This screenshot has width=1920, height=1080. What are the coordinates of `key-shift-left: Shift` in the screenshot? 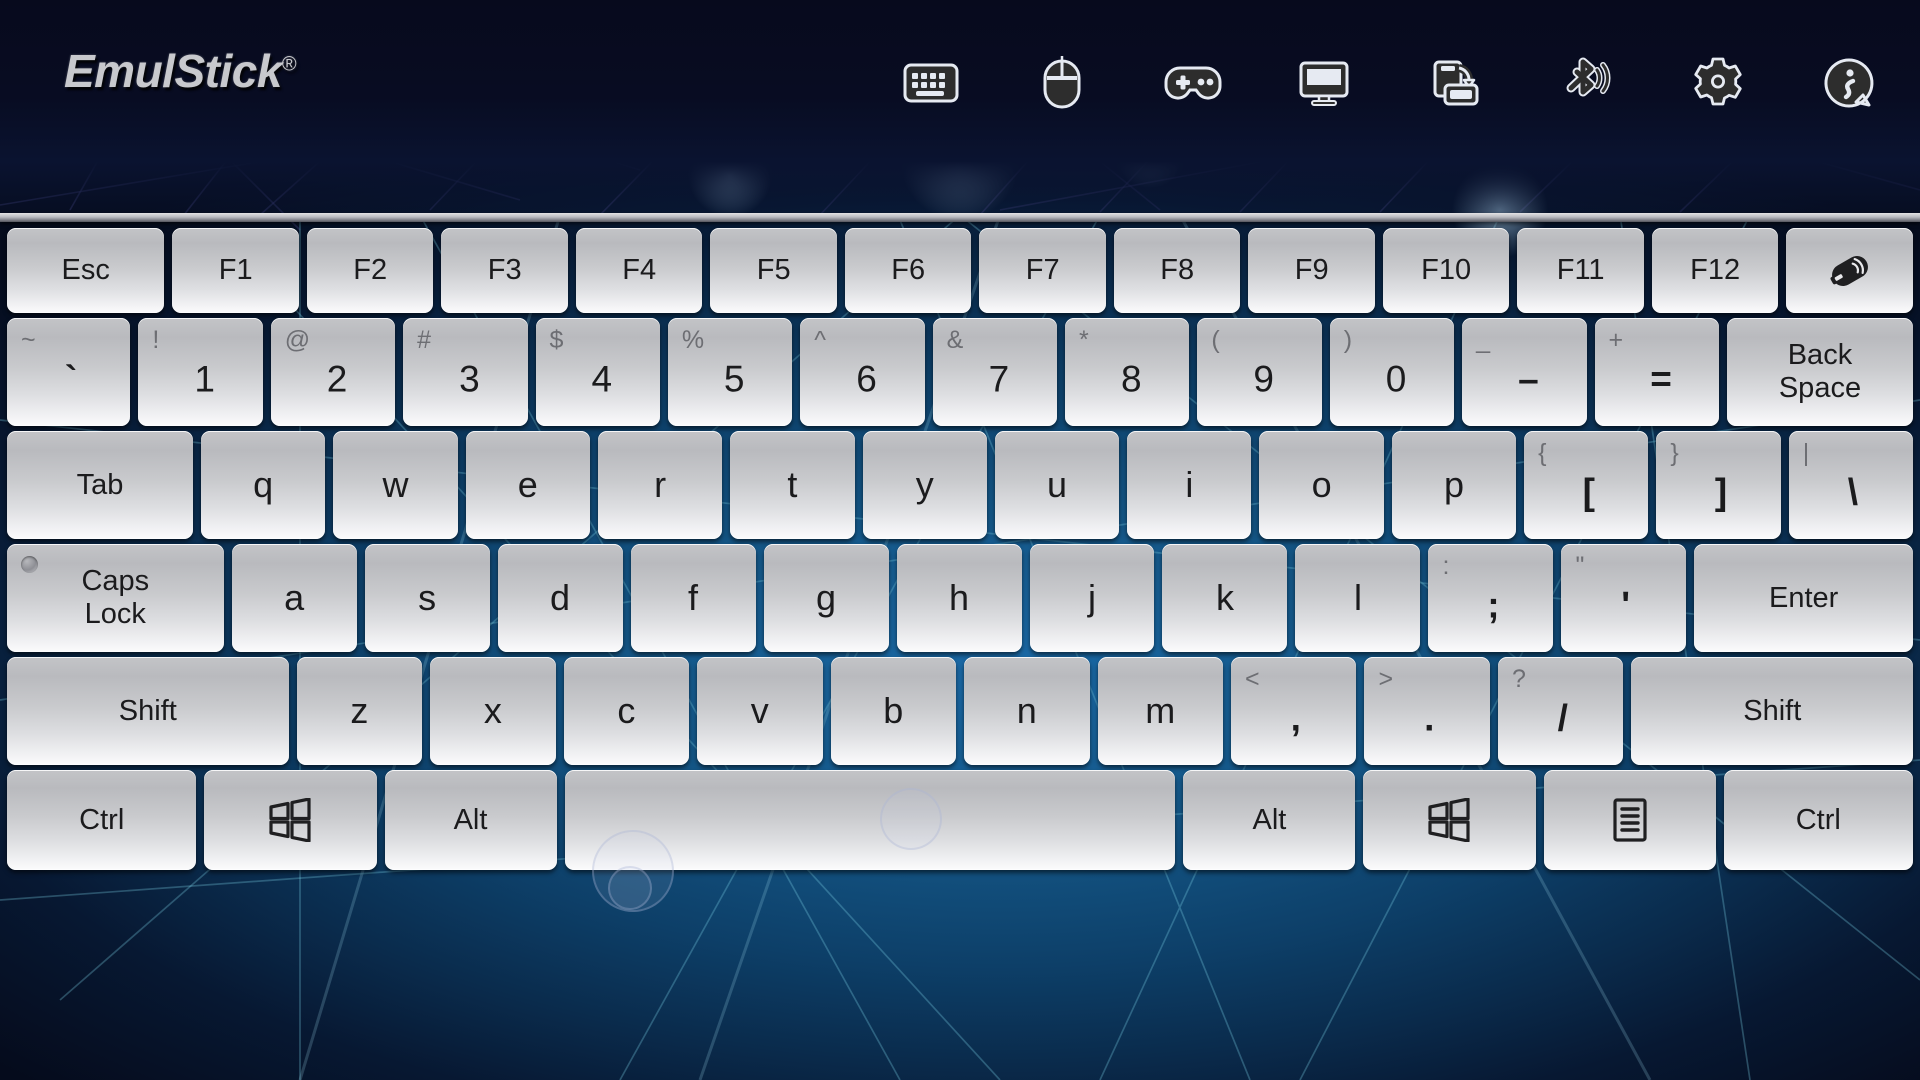 It's located at (148, 711).